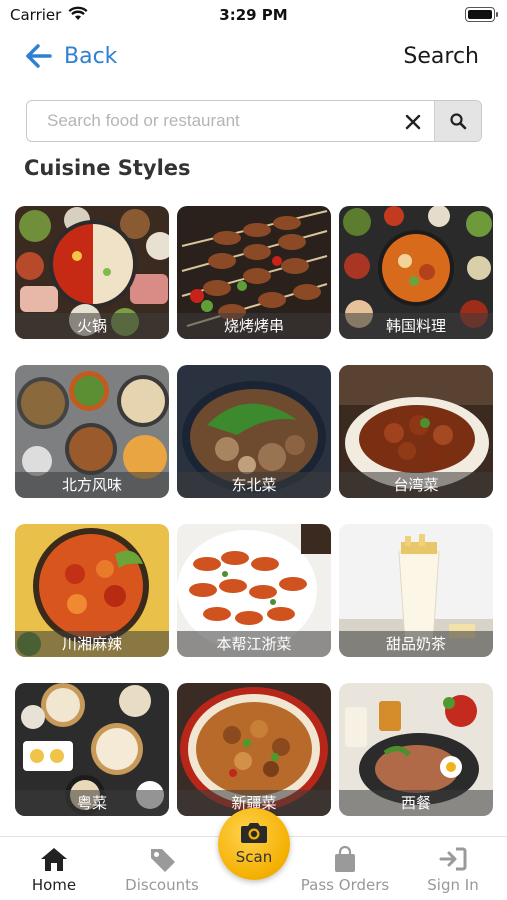  What do you see at coordinates (92, 644) in the screenshot?
I see `cuisine-label: 川湘麻辣` at bounding box center [92, 644].